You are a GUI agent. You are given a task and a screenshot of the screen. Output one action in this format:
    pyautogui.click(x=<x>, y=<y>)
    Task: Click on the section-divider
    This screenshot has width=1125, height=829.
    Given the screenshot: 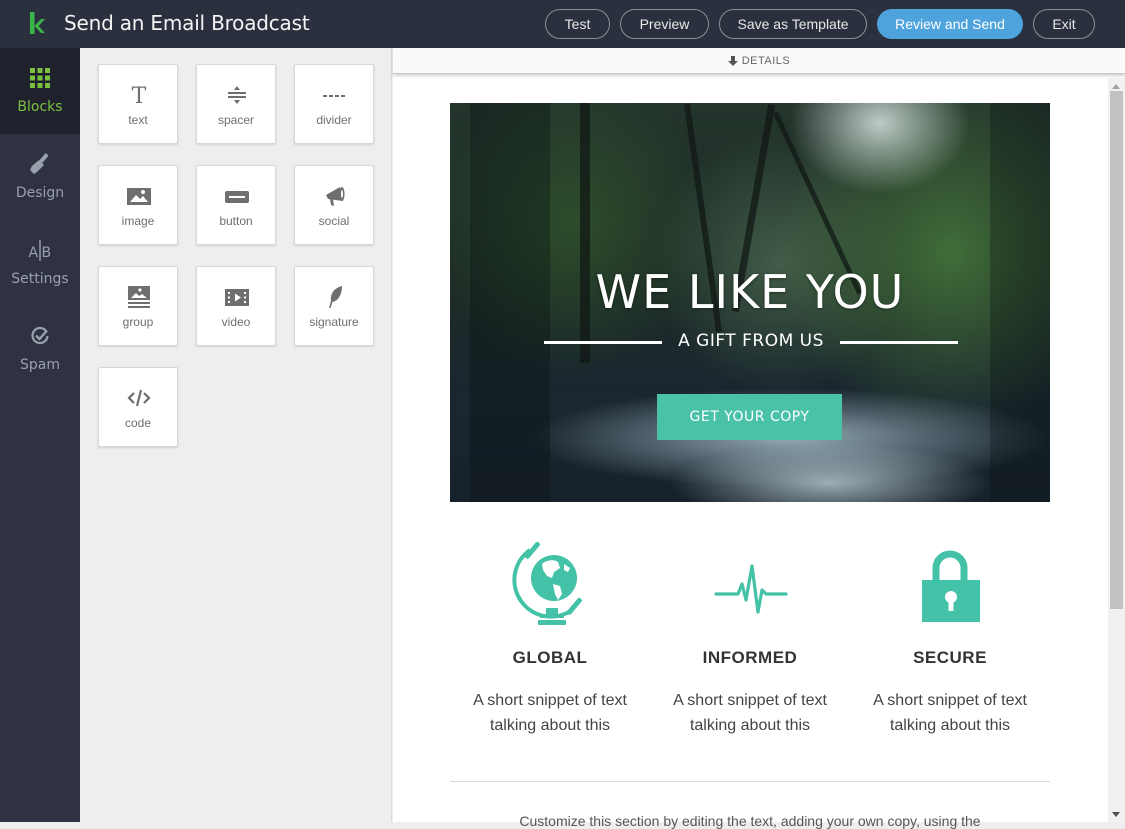 What is the action you would take?
    pyautogui.click(x=750, y=781)
    